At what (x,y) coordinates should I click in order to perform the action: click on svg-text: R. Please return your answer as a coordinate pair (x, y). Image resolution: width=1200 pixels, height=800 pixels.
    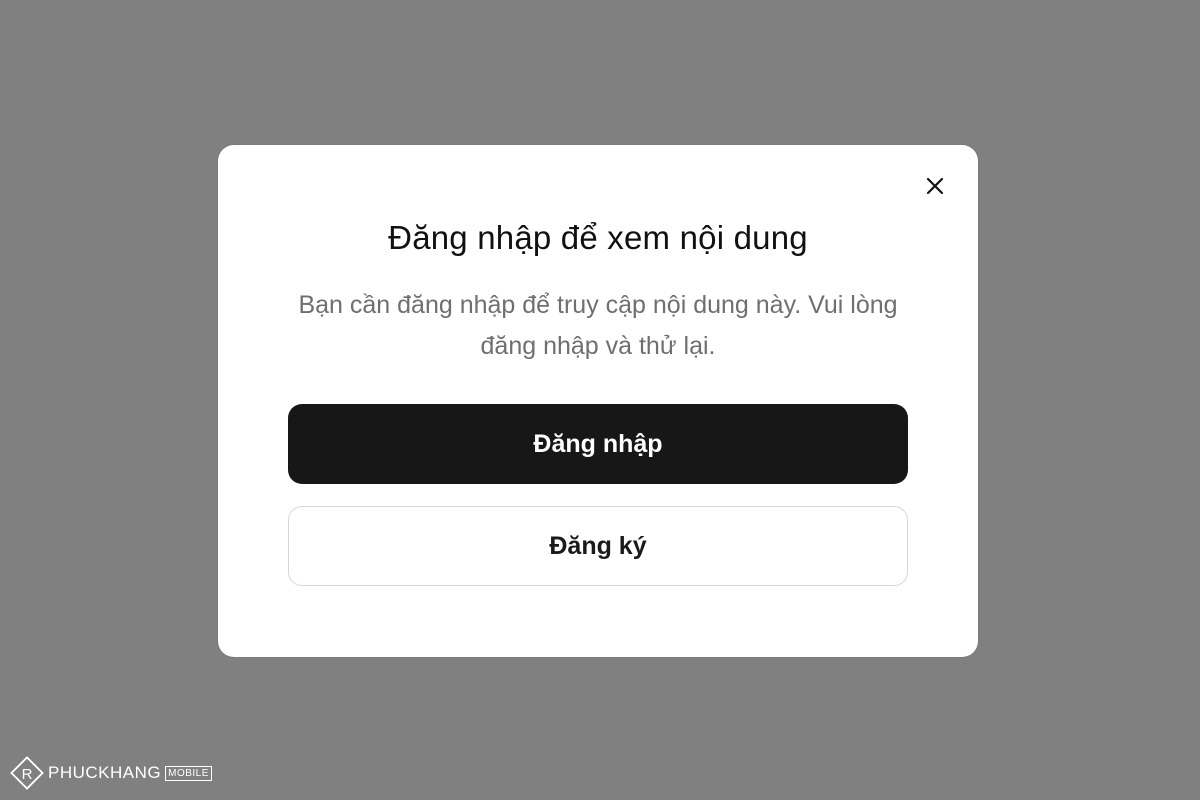
    Looking at the image, I should click on (27, 774).